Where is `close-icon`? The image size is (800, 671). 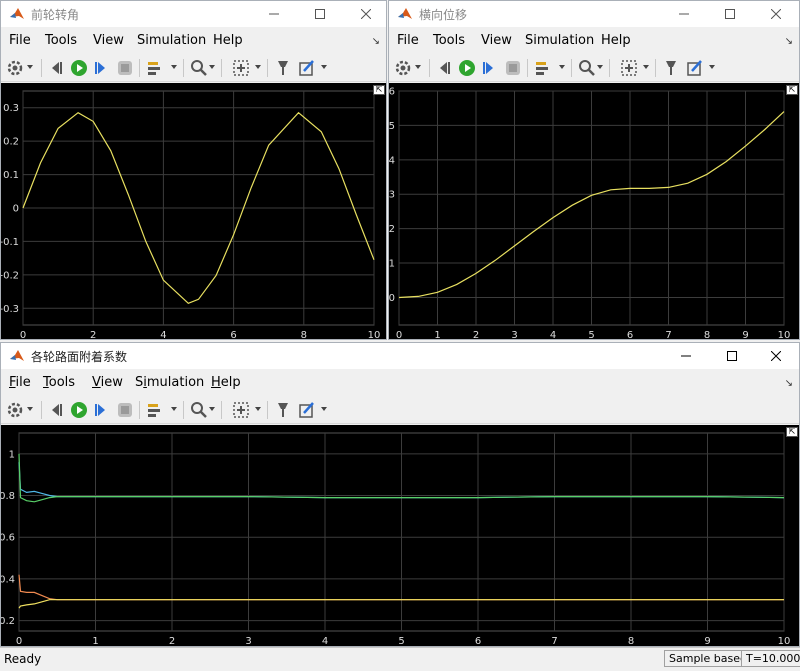 close-icon is located at coordinates (366, 14).